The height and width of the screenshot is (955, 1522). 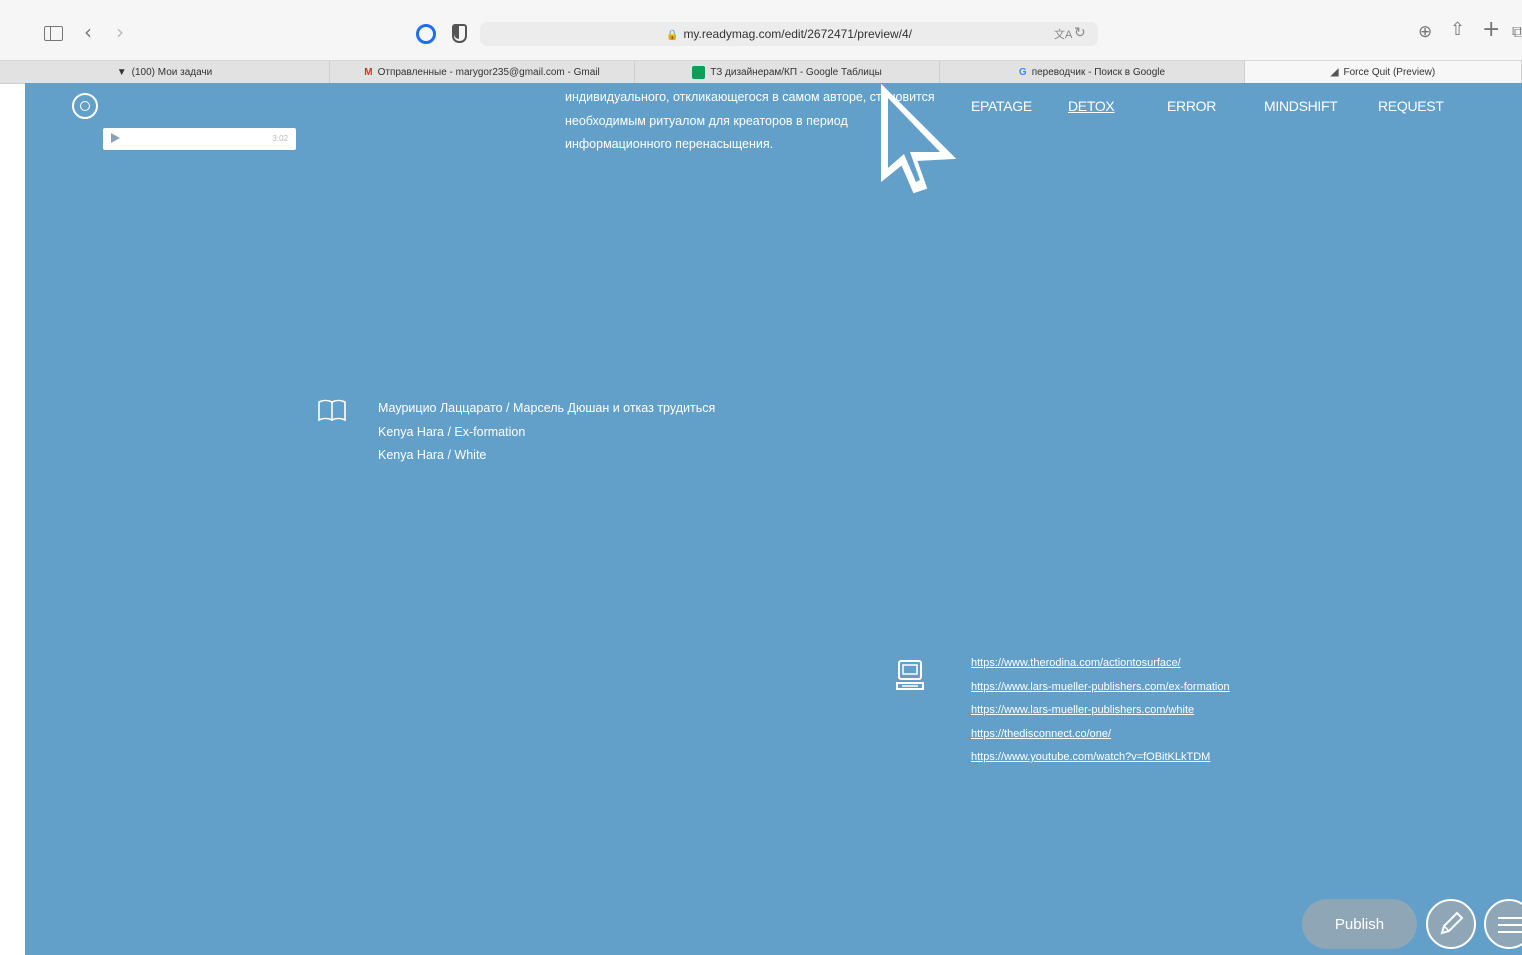 I want to click on tab-label: (100) Мои задачи, so click(x=172, y=72).